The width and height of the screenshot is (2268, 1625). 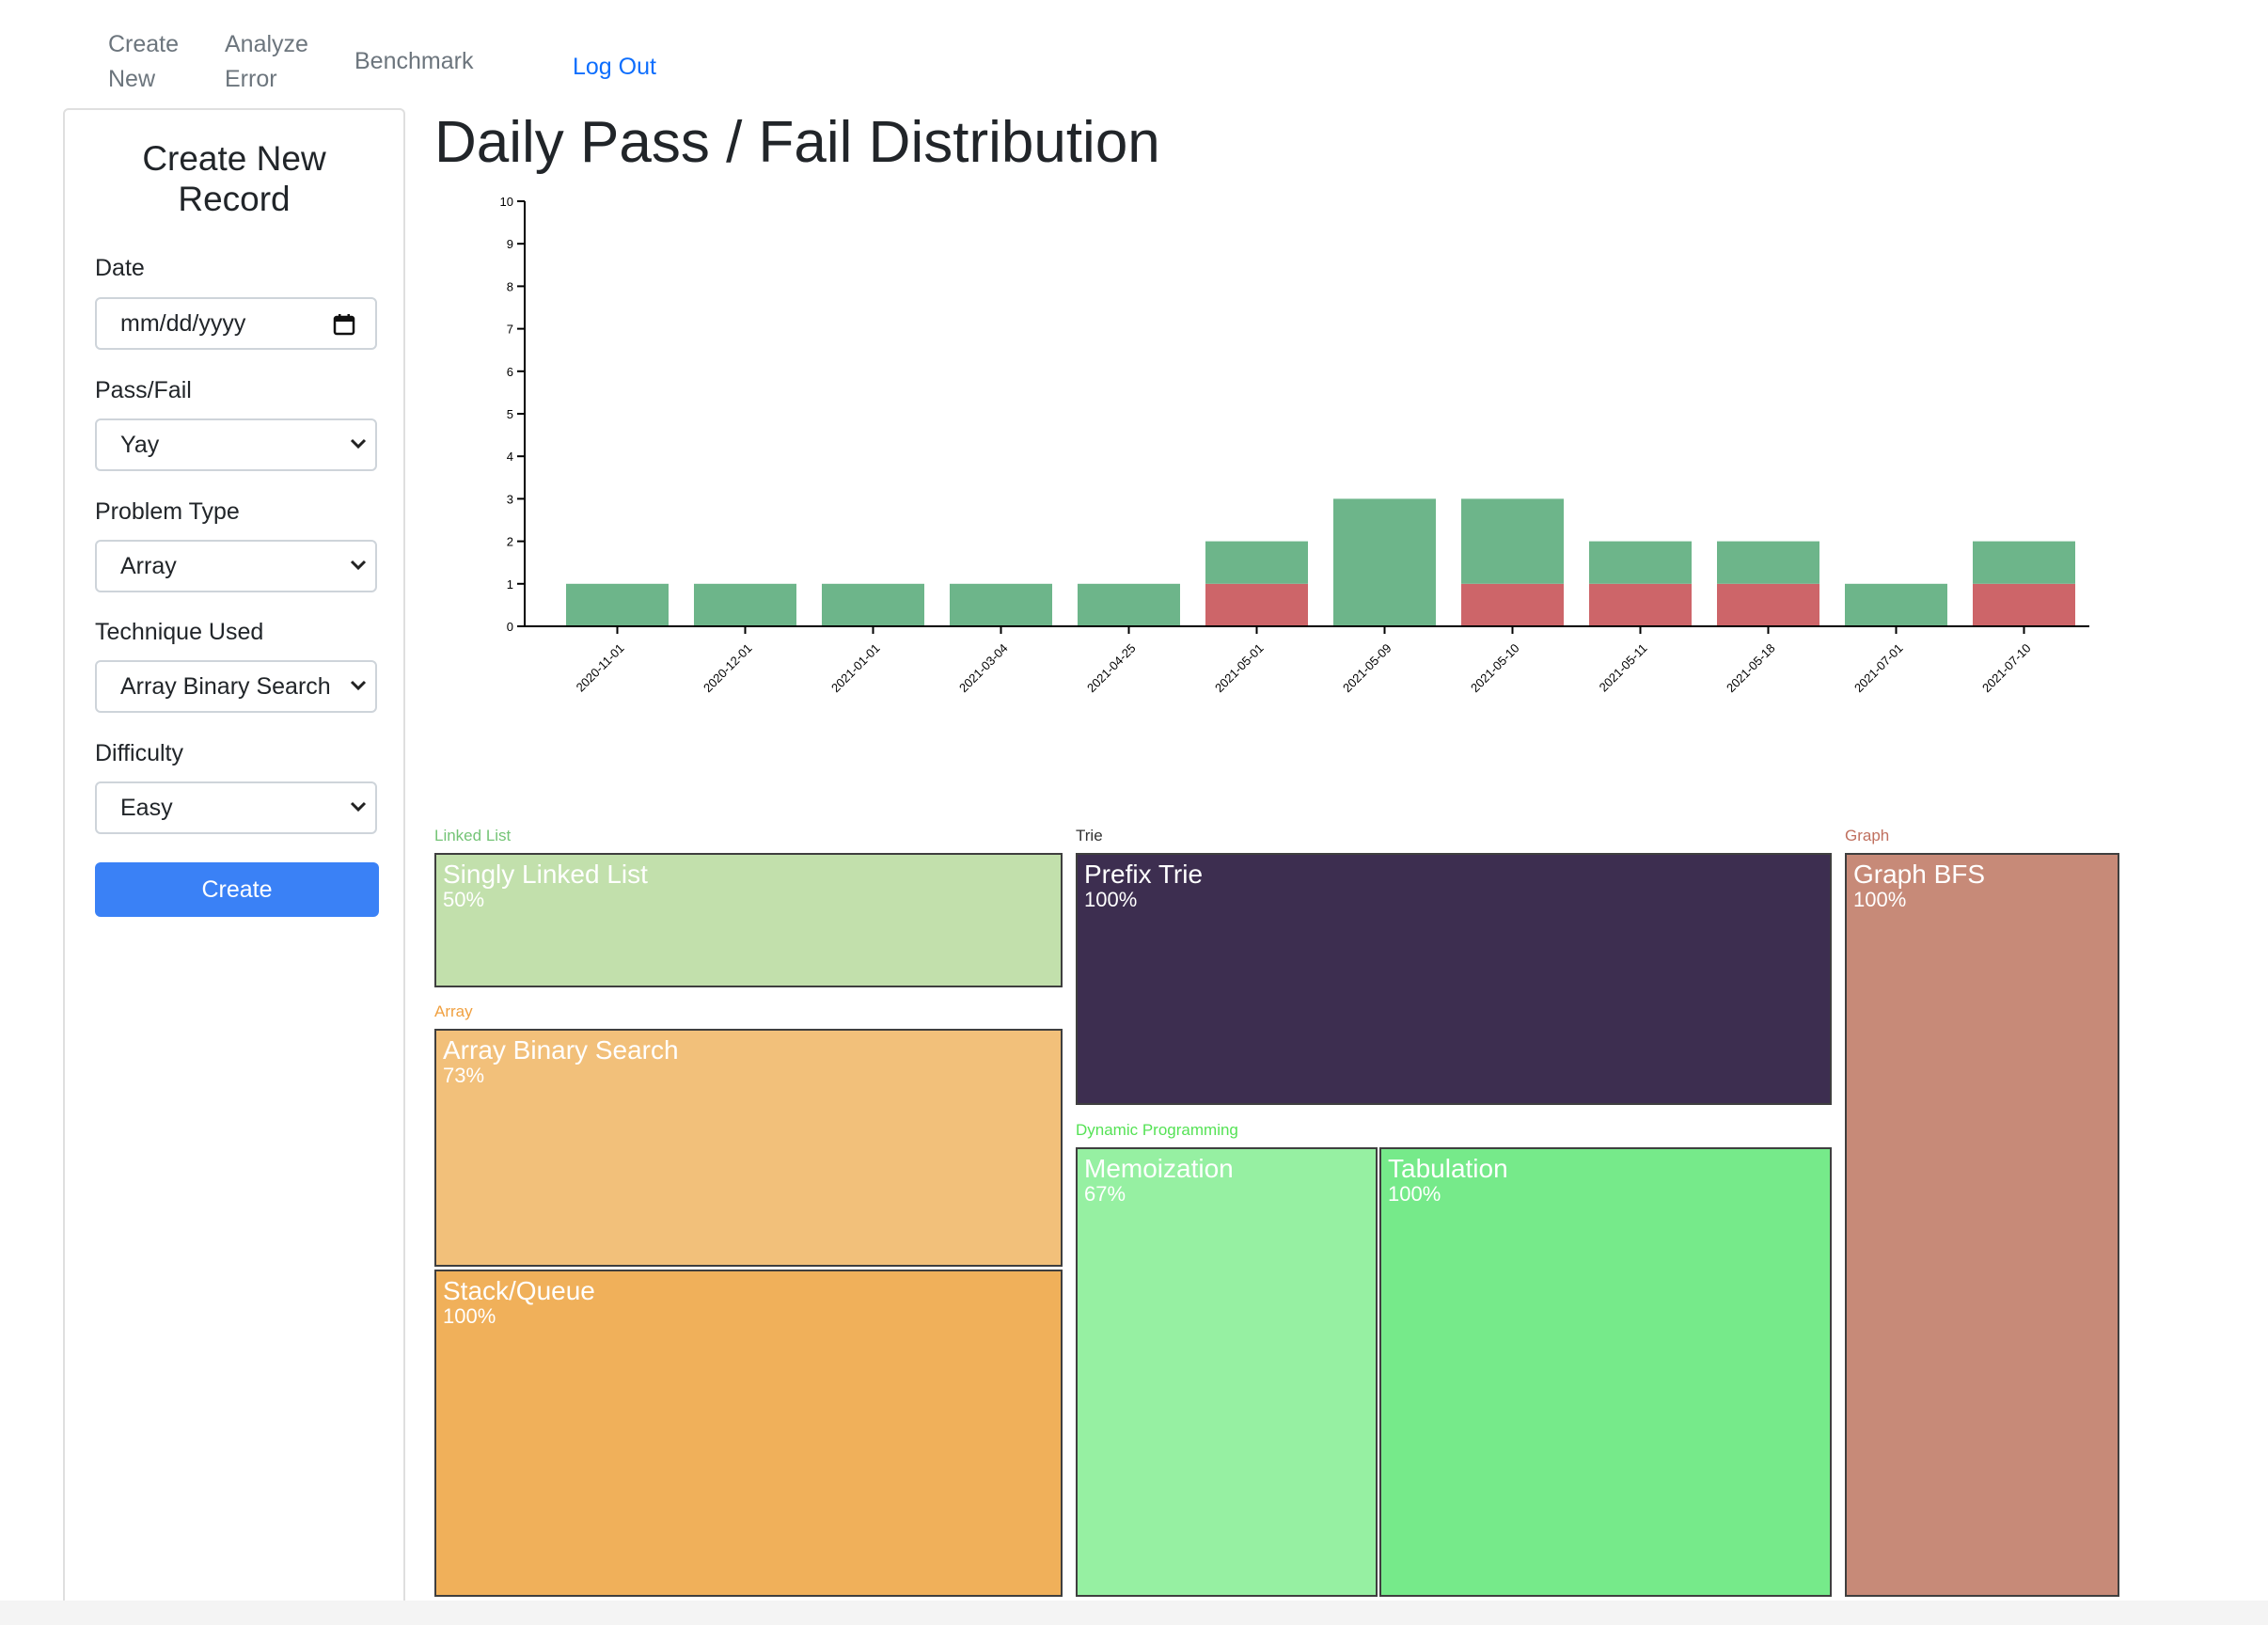 What do you see at coordinates (545, 874) in the screenshot?
I see `treemap-cell-name: Singly Linked List` at bounding box center [545, 874].